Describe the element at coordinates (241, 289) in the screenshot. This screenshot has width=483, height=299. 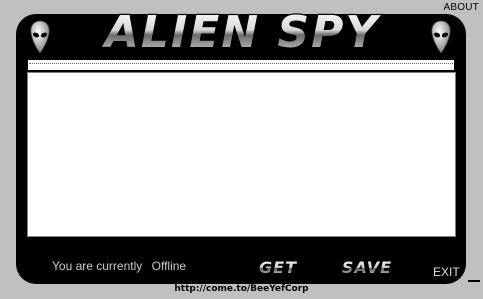
I see `footer-link: http://come.to/BeeYefCorp` at that location.